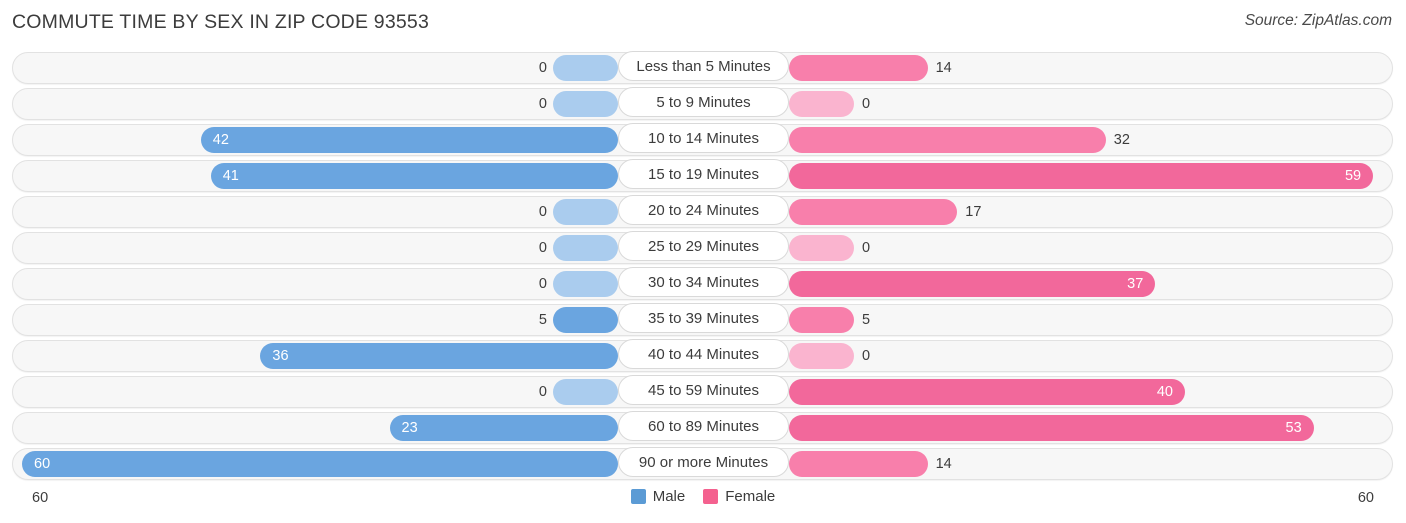  I want to click on legend-item-female: Female, so click(739, 496).